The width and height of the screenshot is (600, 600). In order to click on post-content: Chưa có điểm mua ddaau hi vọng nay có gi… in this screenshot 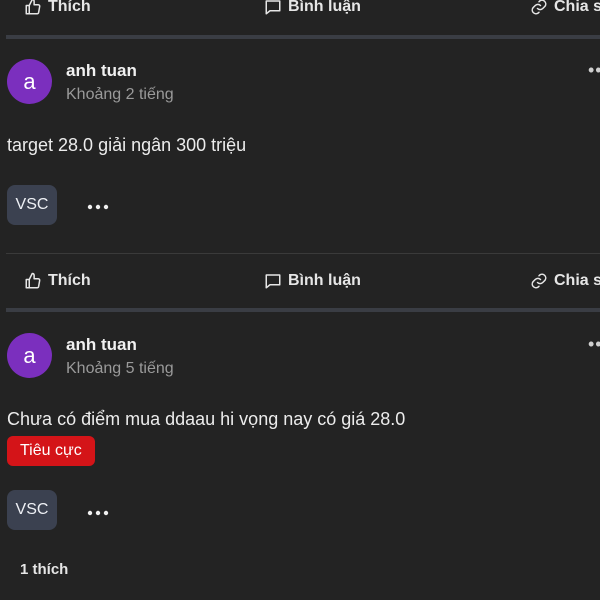, I will do `click(206, 419)`.